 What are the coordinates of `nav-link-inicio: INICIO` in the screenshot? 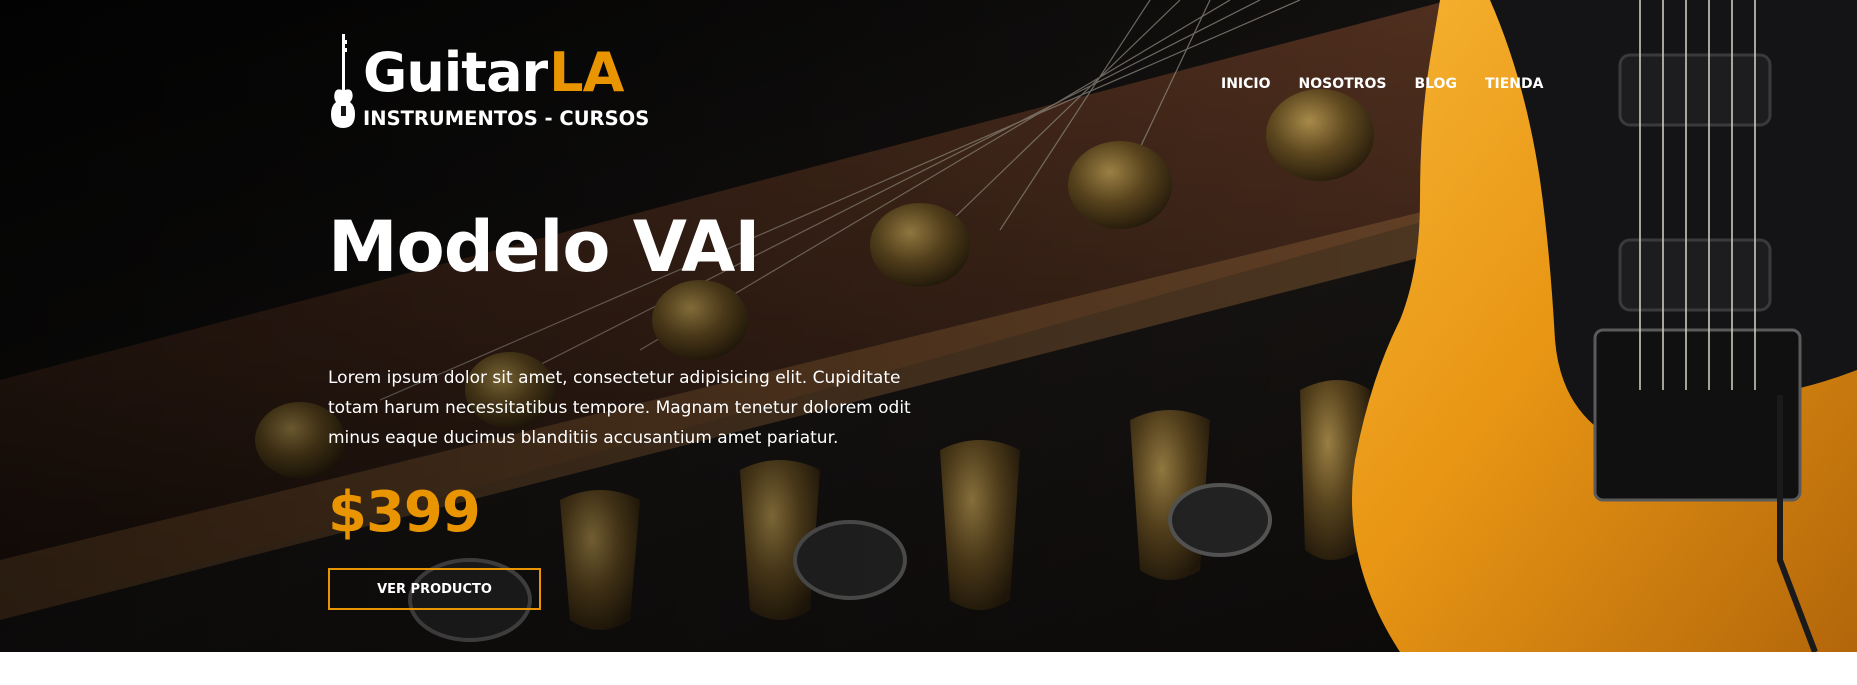 It's located at (1246, 84).